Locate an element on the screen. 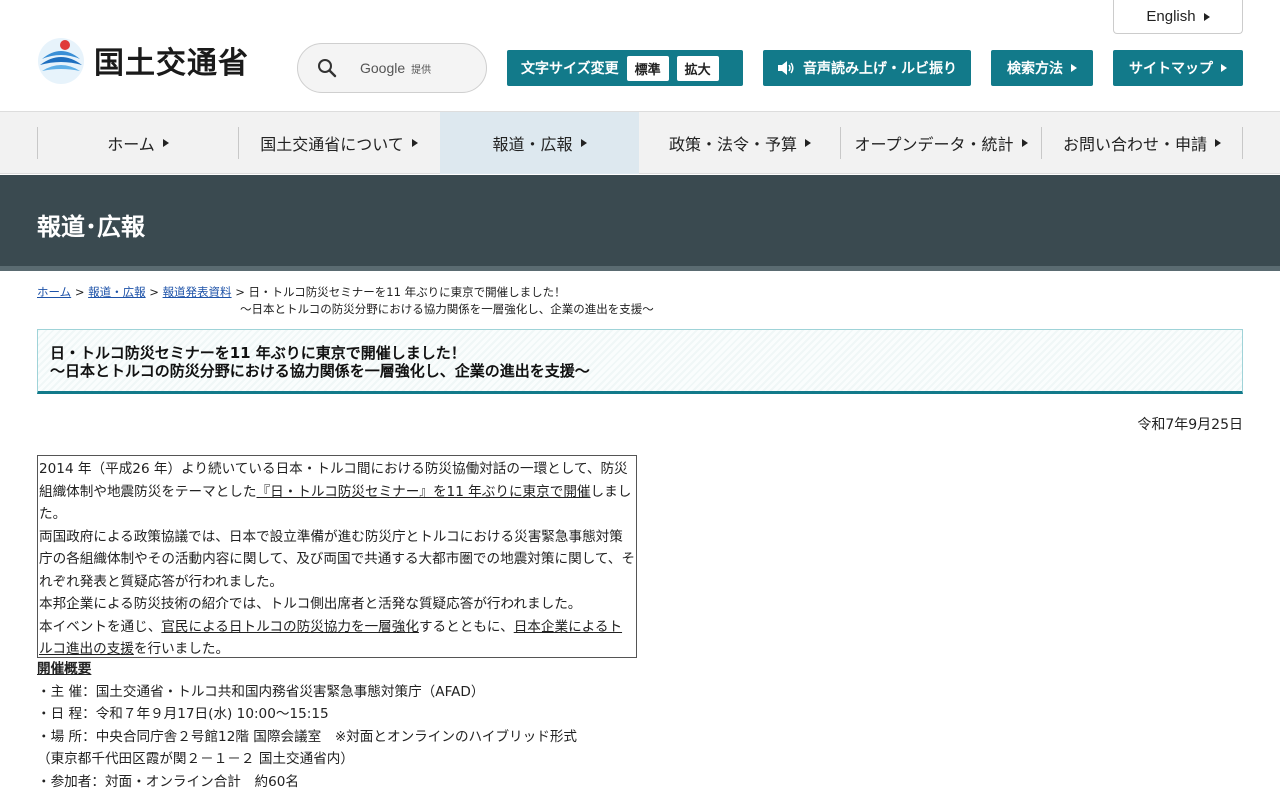 The width and height of the screenshot is (1280, 800). nav-item-press: 報道・広報 is located at coordinates (539, 143).